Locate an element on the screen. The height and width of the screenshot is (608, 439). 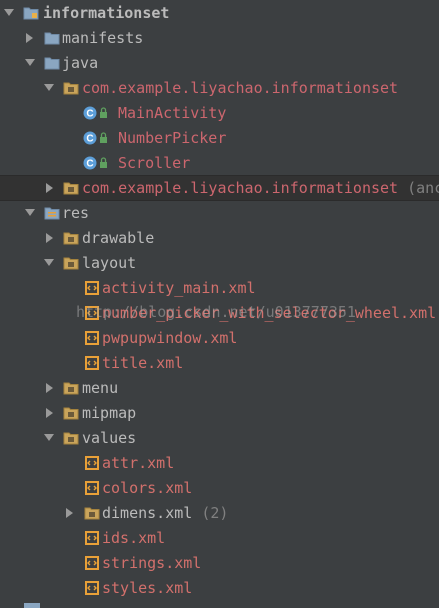
tree-row-title-xml: title.xml is located at coordinates (219, 363).